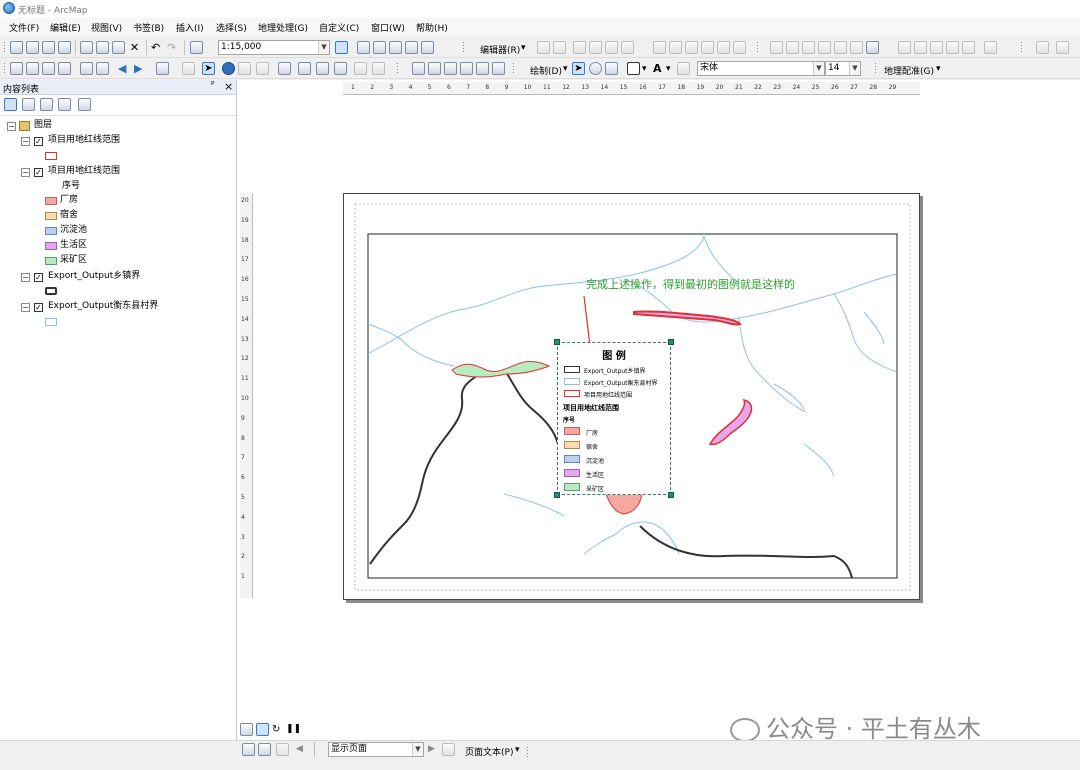 The image size is (1080, 770). I want to click on list-by-drawing-order-icon, so click(10, 104).